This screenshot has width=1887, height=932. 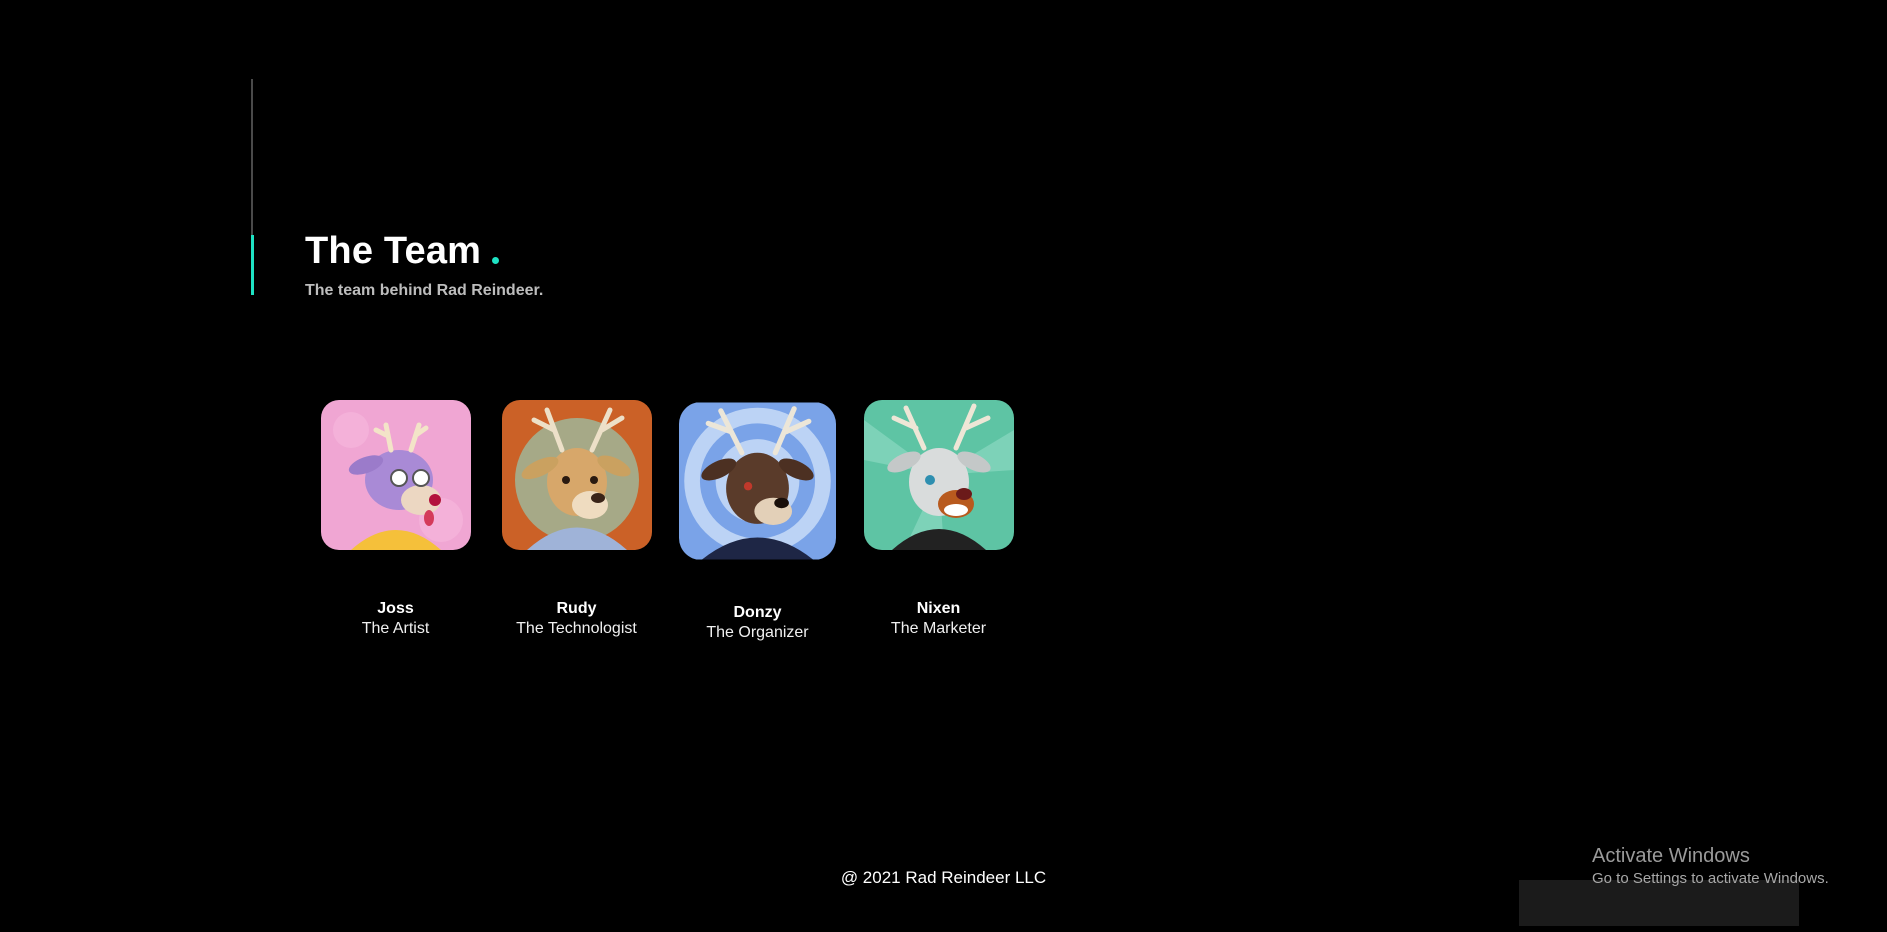 What do you see at coordinates (395, 608) in the screenshot?
I see `member-name: Joss` at bounding box center [395, 608].